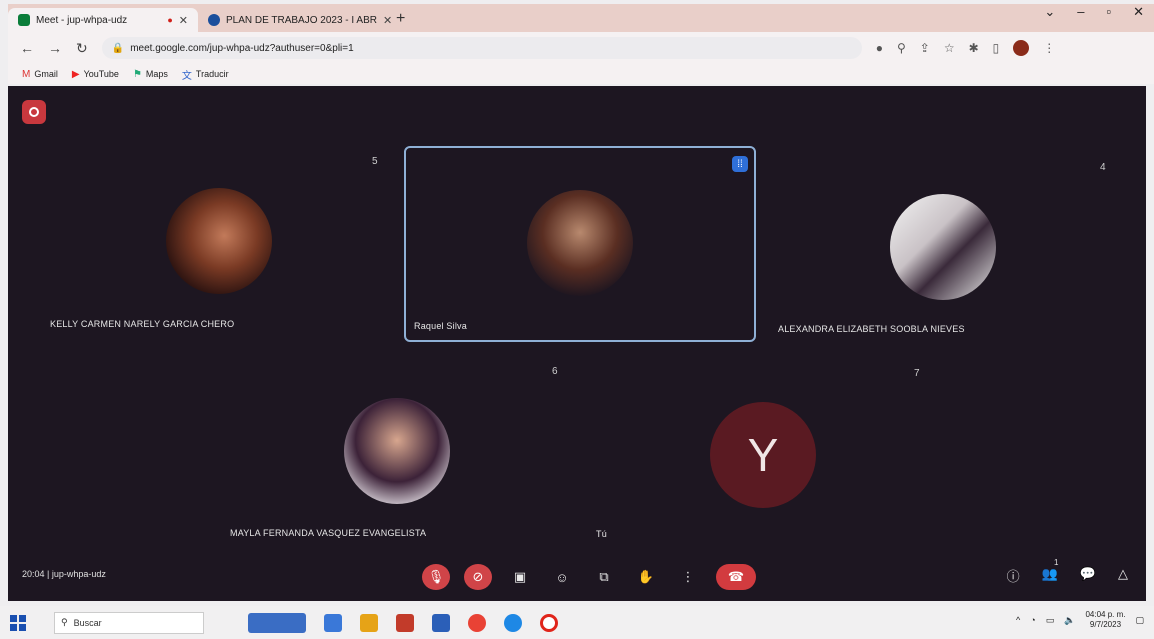  What do you see at coordinates (1080, 620) in the screenshot?
I see `system-tray: ^ ◔ ▭ 🔈 04:04 p. m. 9/7/2023 ▢` at bounding box center [1080, 620].